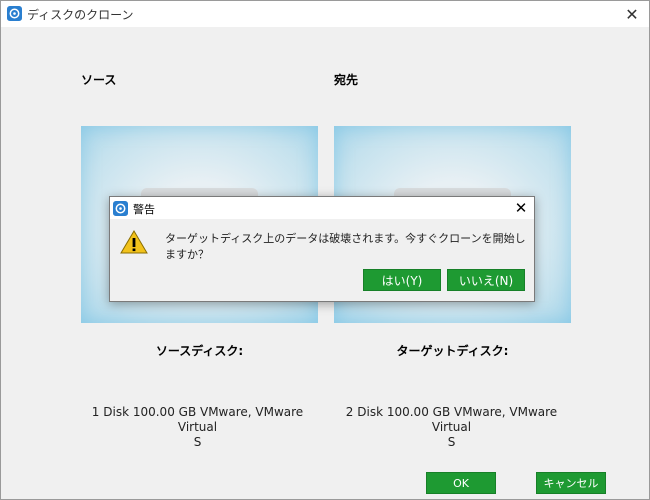 This screenshot has width=650, height=500. What do you see at coordinates (451, 419) in the screenshot?
I see `target-disk-info-line1: 2 Disk 100.00 GB VMware, VMware Virtual` at bounding box center [451, 419].